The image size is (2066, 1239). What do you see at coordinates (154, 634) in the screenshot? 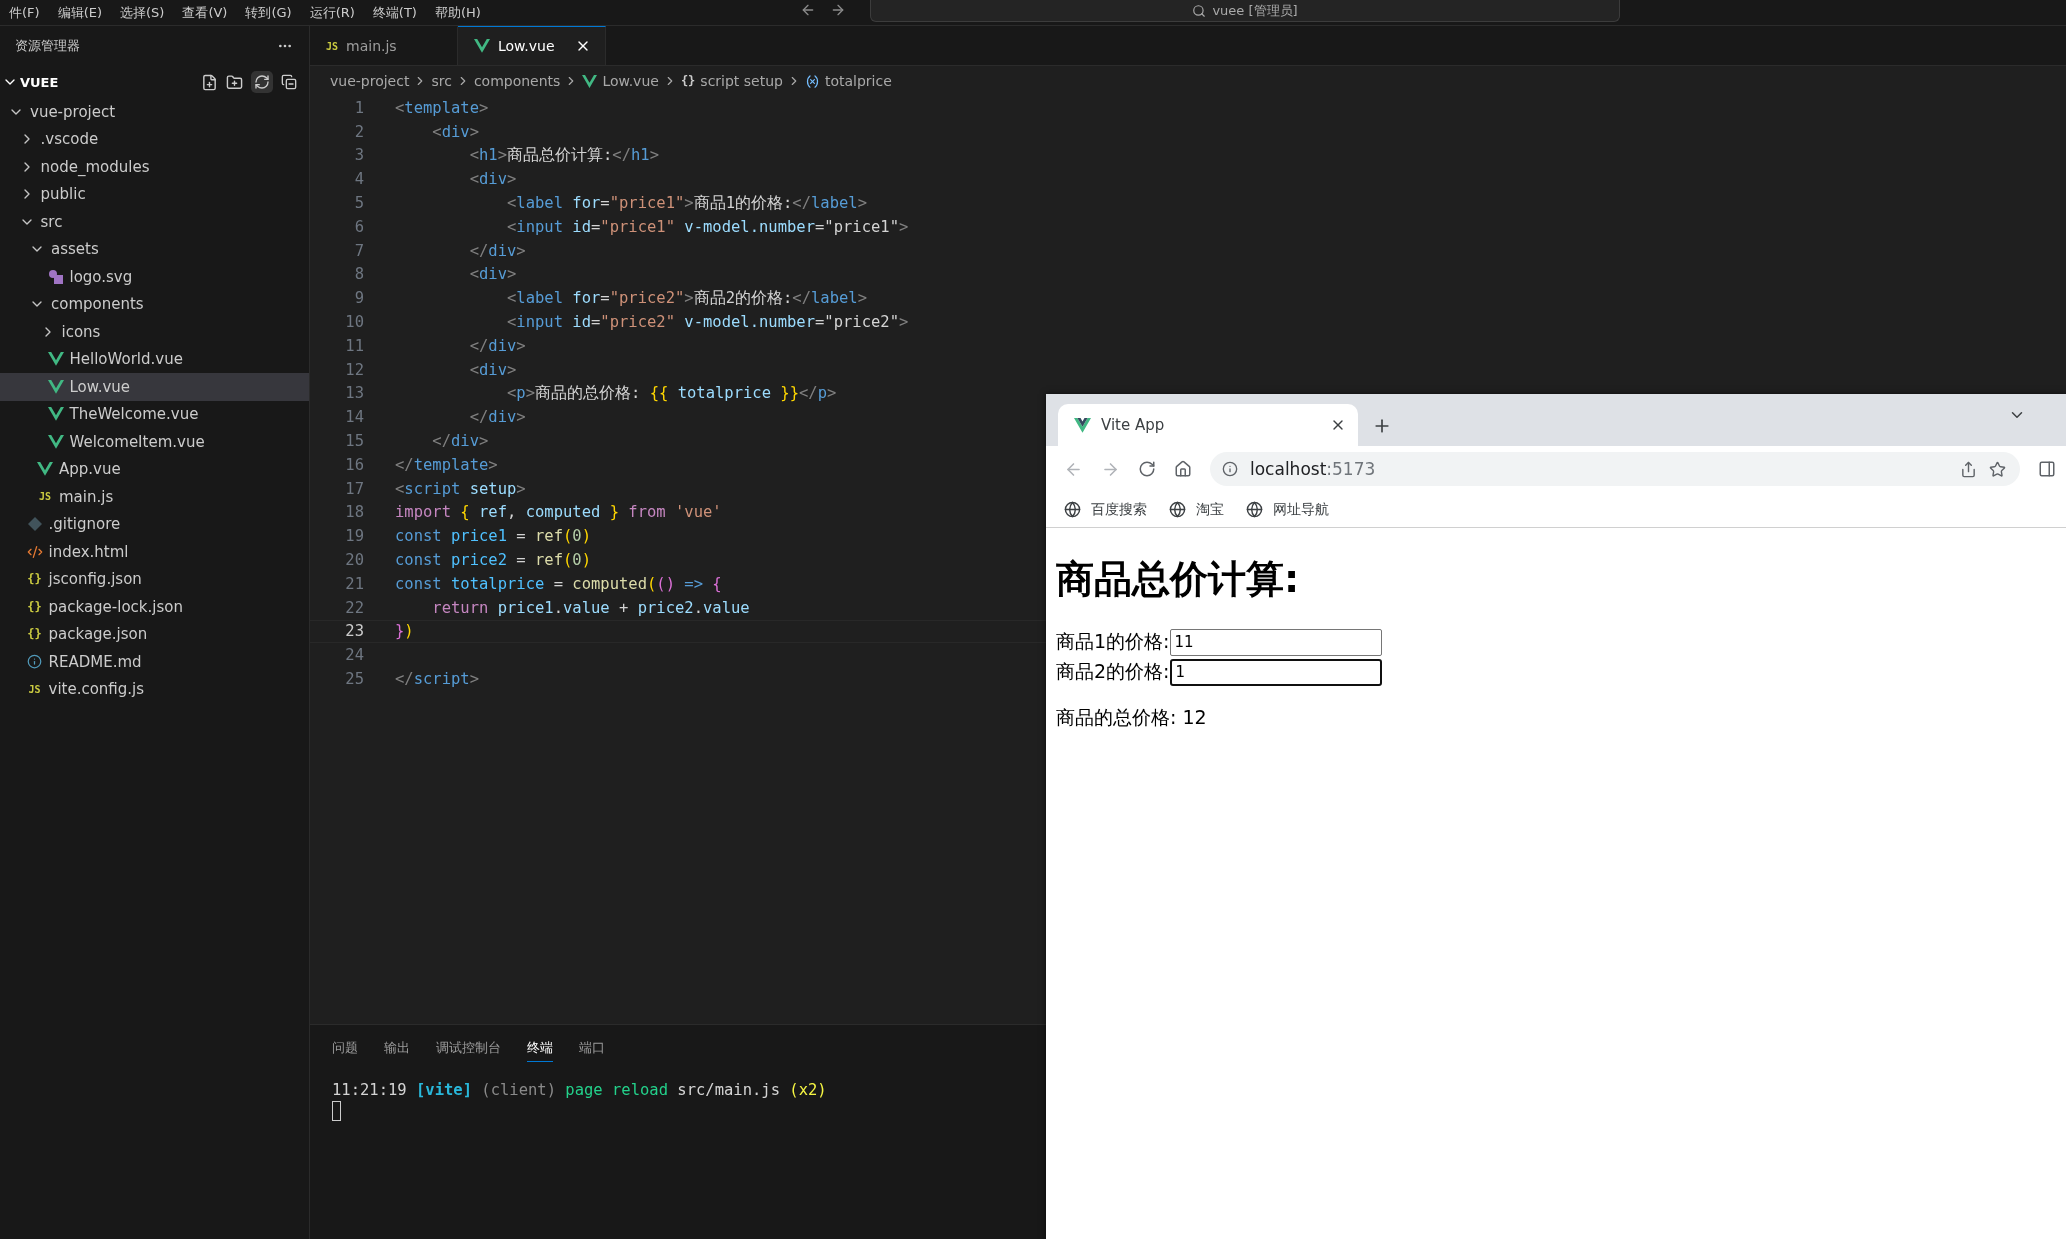
I see `file-item: {} package.json` at bounding box center [154, 634].